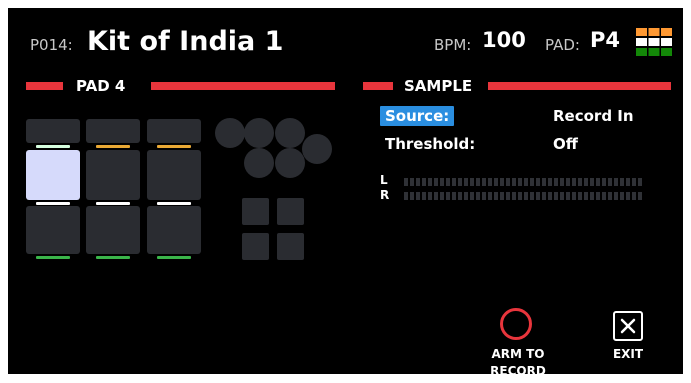 This screenshot has height=383, width=691. I want to click on threshold-param-label: Threshold:, so click(430, 144).